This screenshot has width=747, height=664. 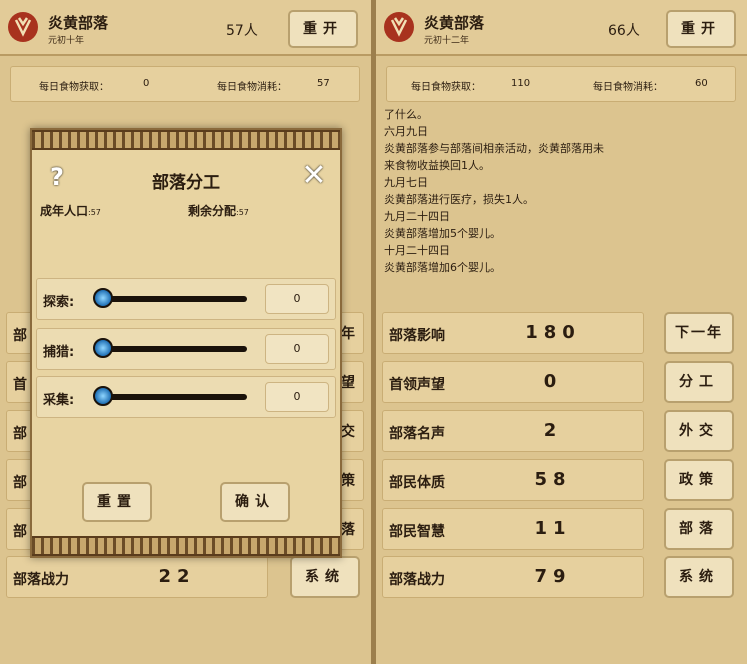 What do you see at coordinates (699, 431) in the screenshot?
I see `diplomacy-button: 外交` at bounding box center [699, 431].